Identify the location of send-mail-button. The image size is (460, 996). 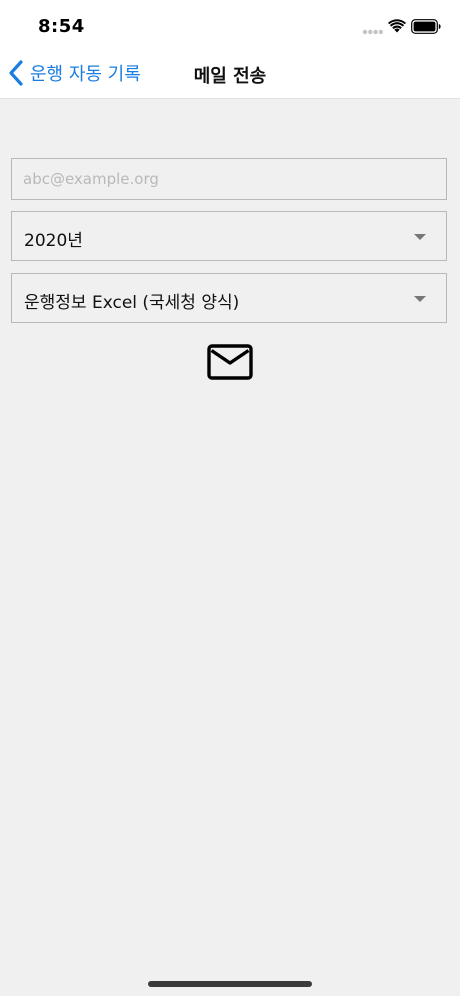
(230, 362).